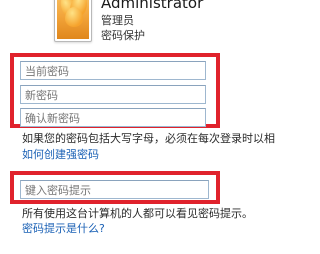 The height and width of the screenshot is (254, 320). I want to click on what-is-hint-link: 密码提示是什么?, so click(63, 228).